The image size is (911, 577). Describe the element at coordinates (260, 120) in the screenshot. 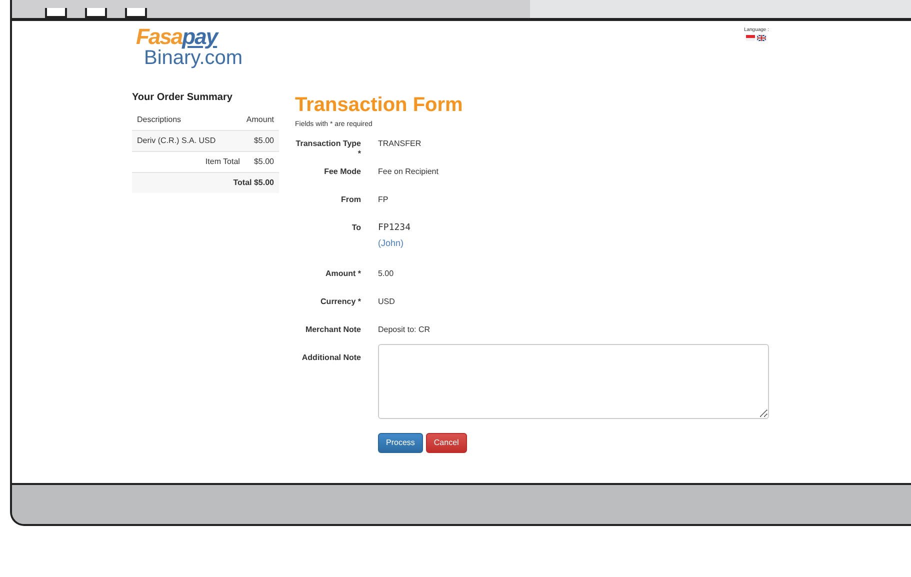

I see `column-header: Amount` at that location.